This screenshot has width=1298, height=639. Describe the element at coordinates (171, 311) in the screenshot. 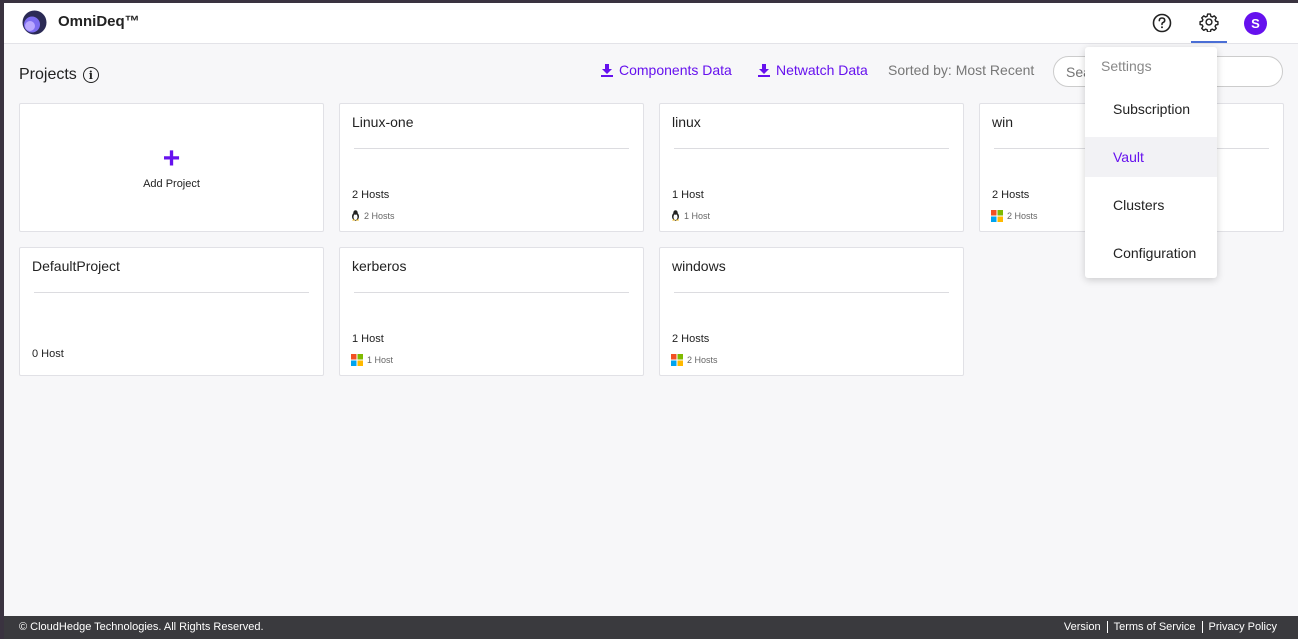

I see `project-card: DefaultProject 0 Host` at that location.